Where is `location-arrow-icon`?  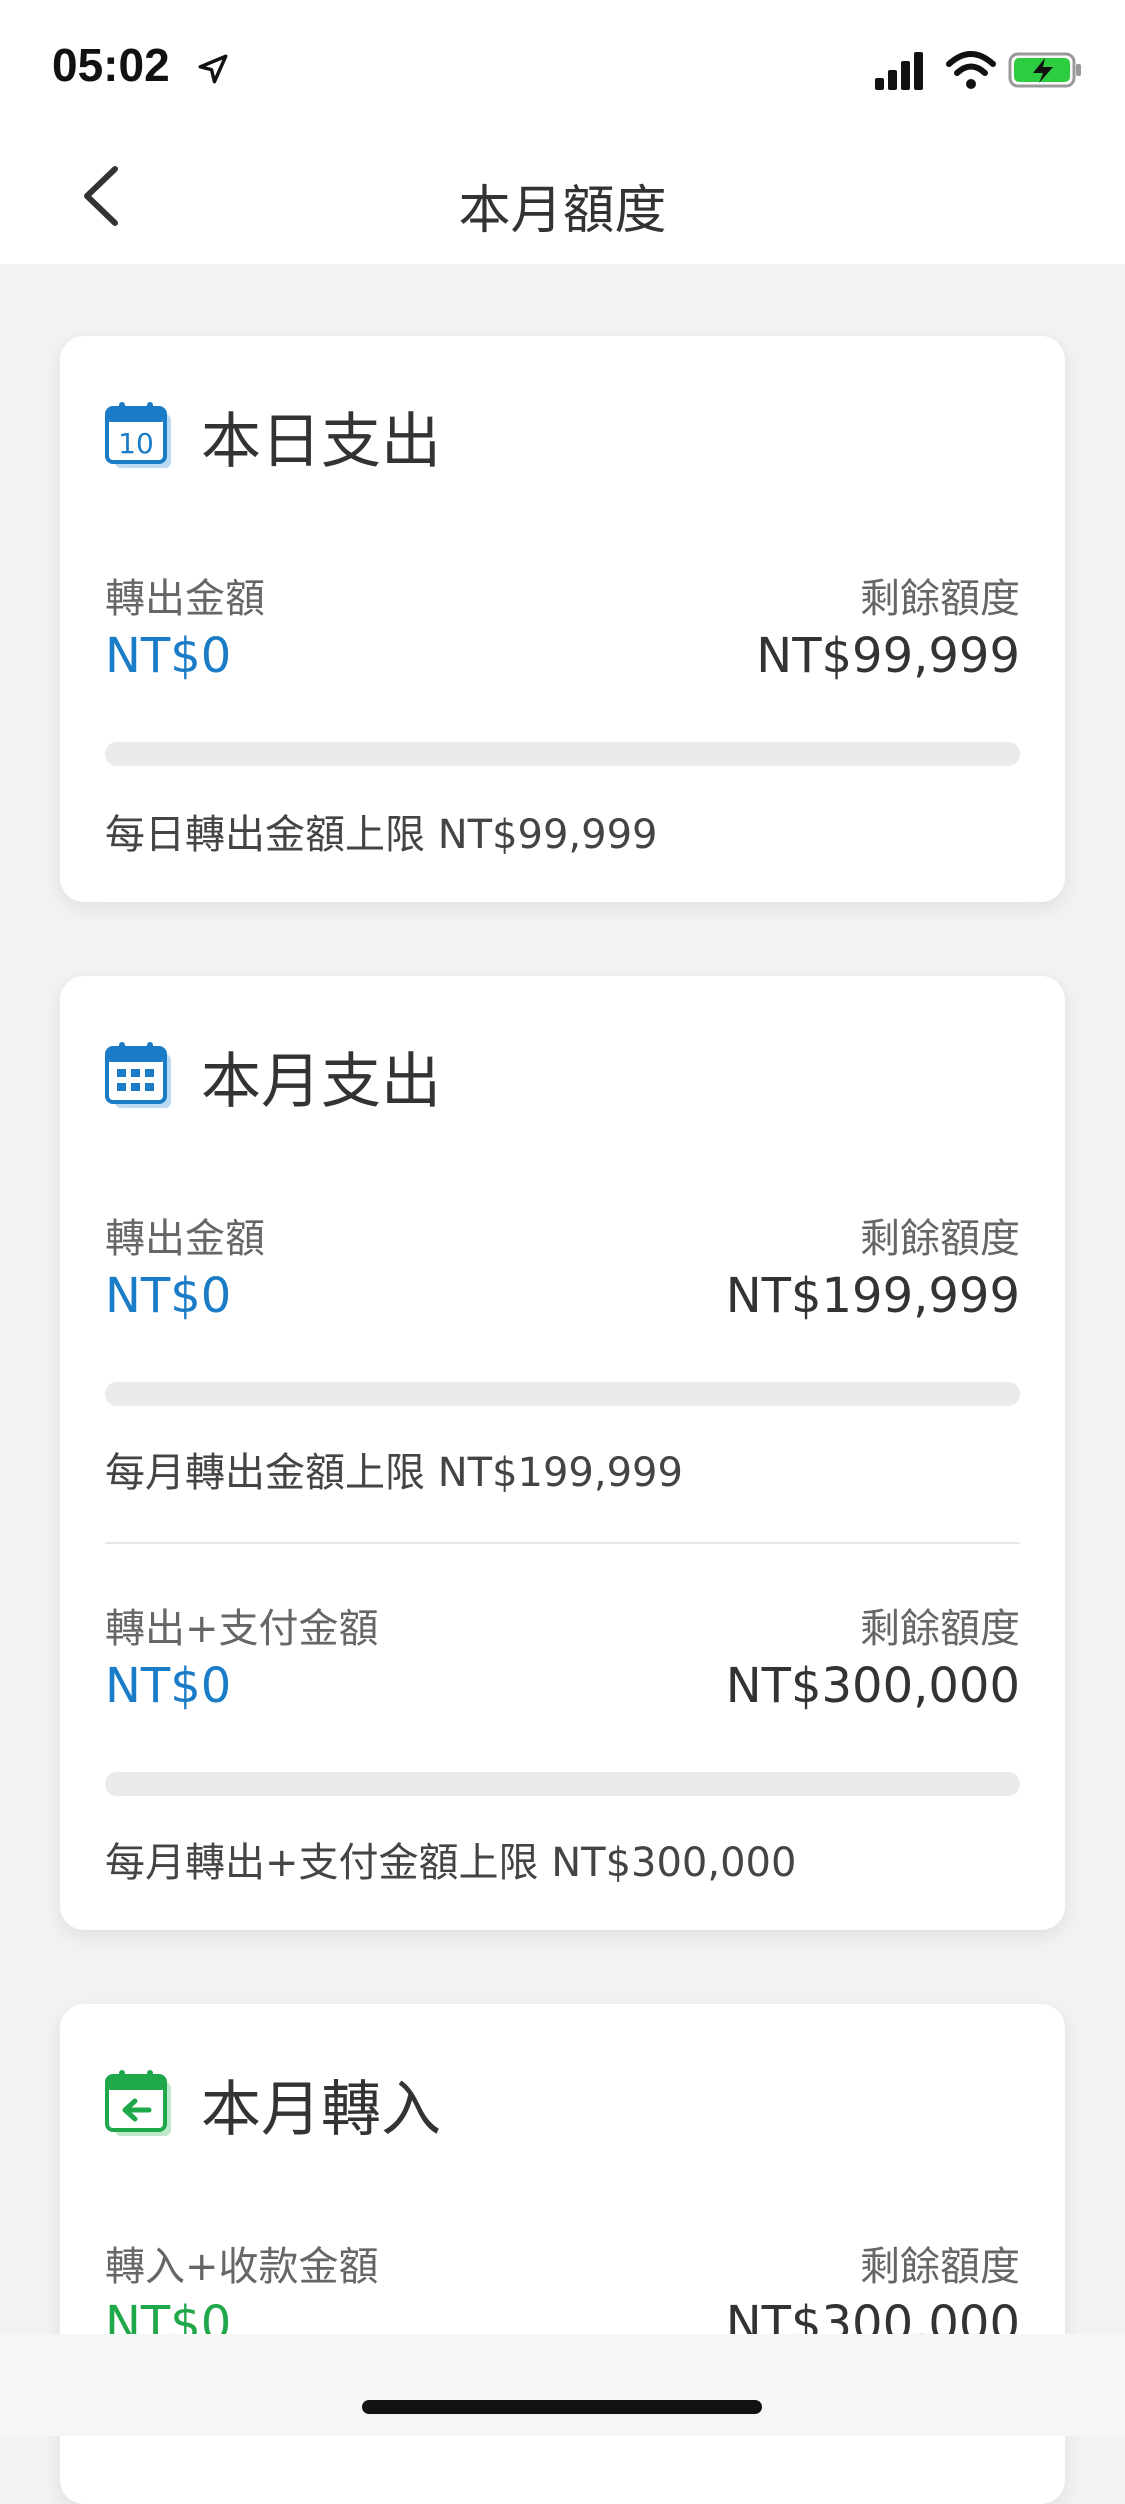
location-arrow-icon is located at coordinates (213, 69).